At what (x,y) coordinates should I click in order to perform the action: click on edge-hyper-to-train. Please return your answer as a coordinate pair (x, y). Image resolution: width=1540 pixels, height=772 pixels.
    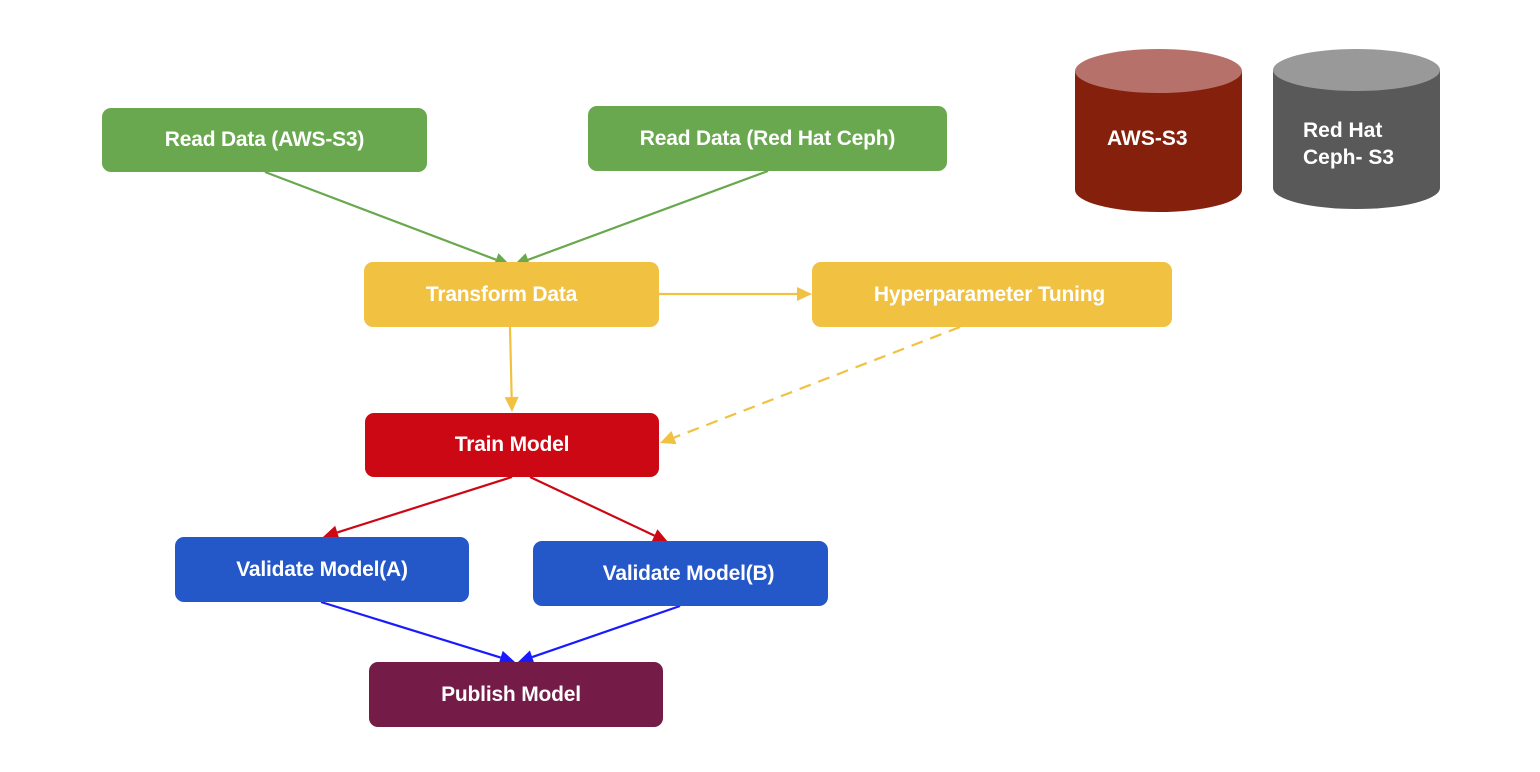
    Looking at the image, I should click on (817, 382).